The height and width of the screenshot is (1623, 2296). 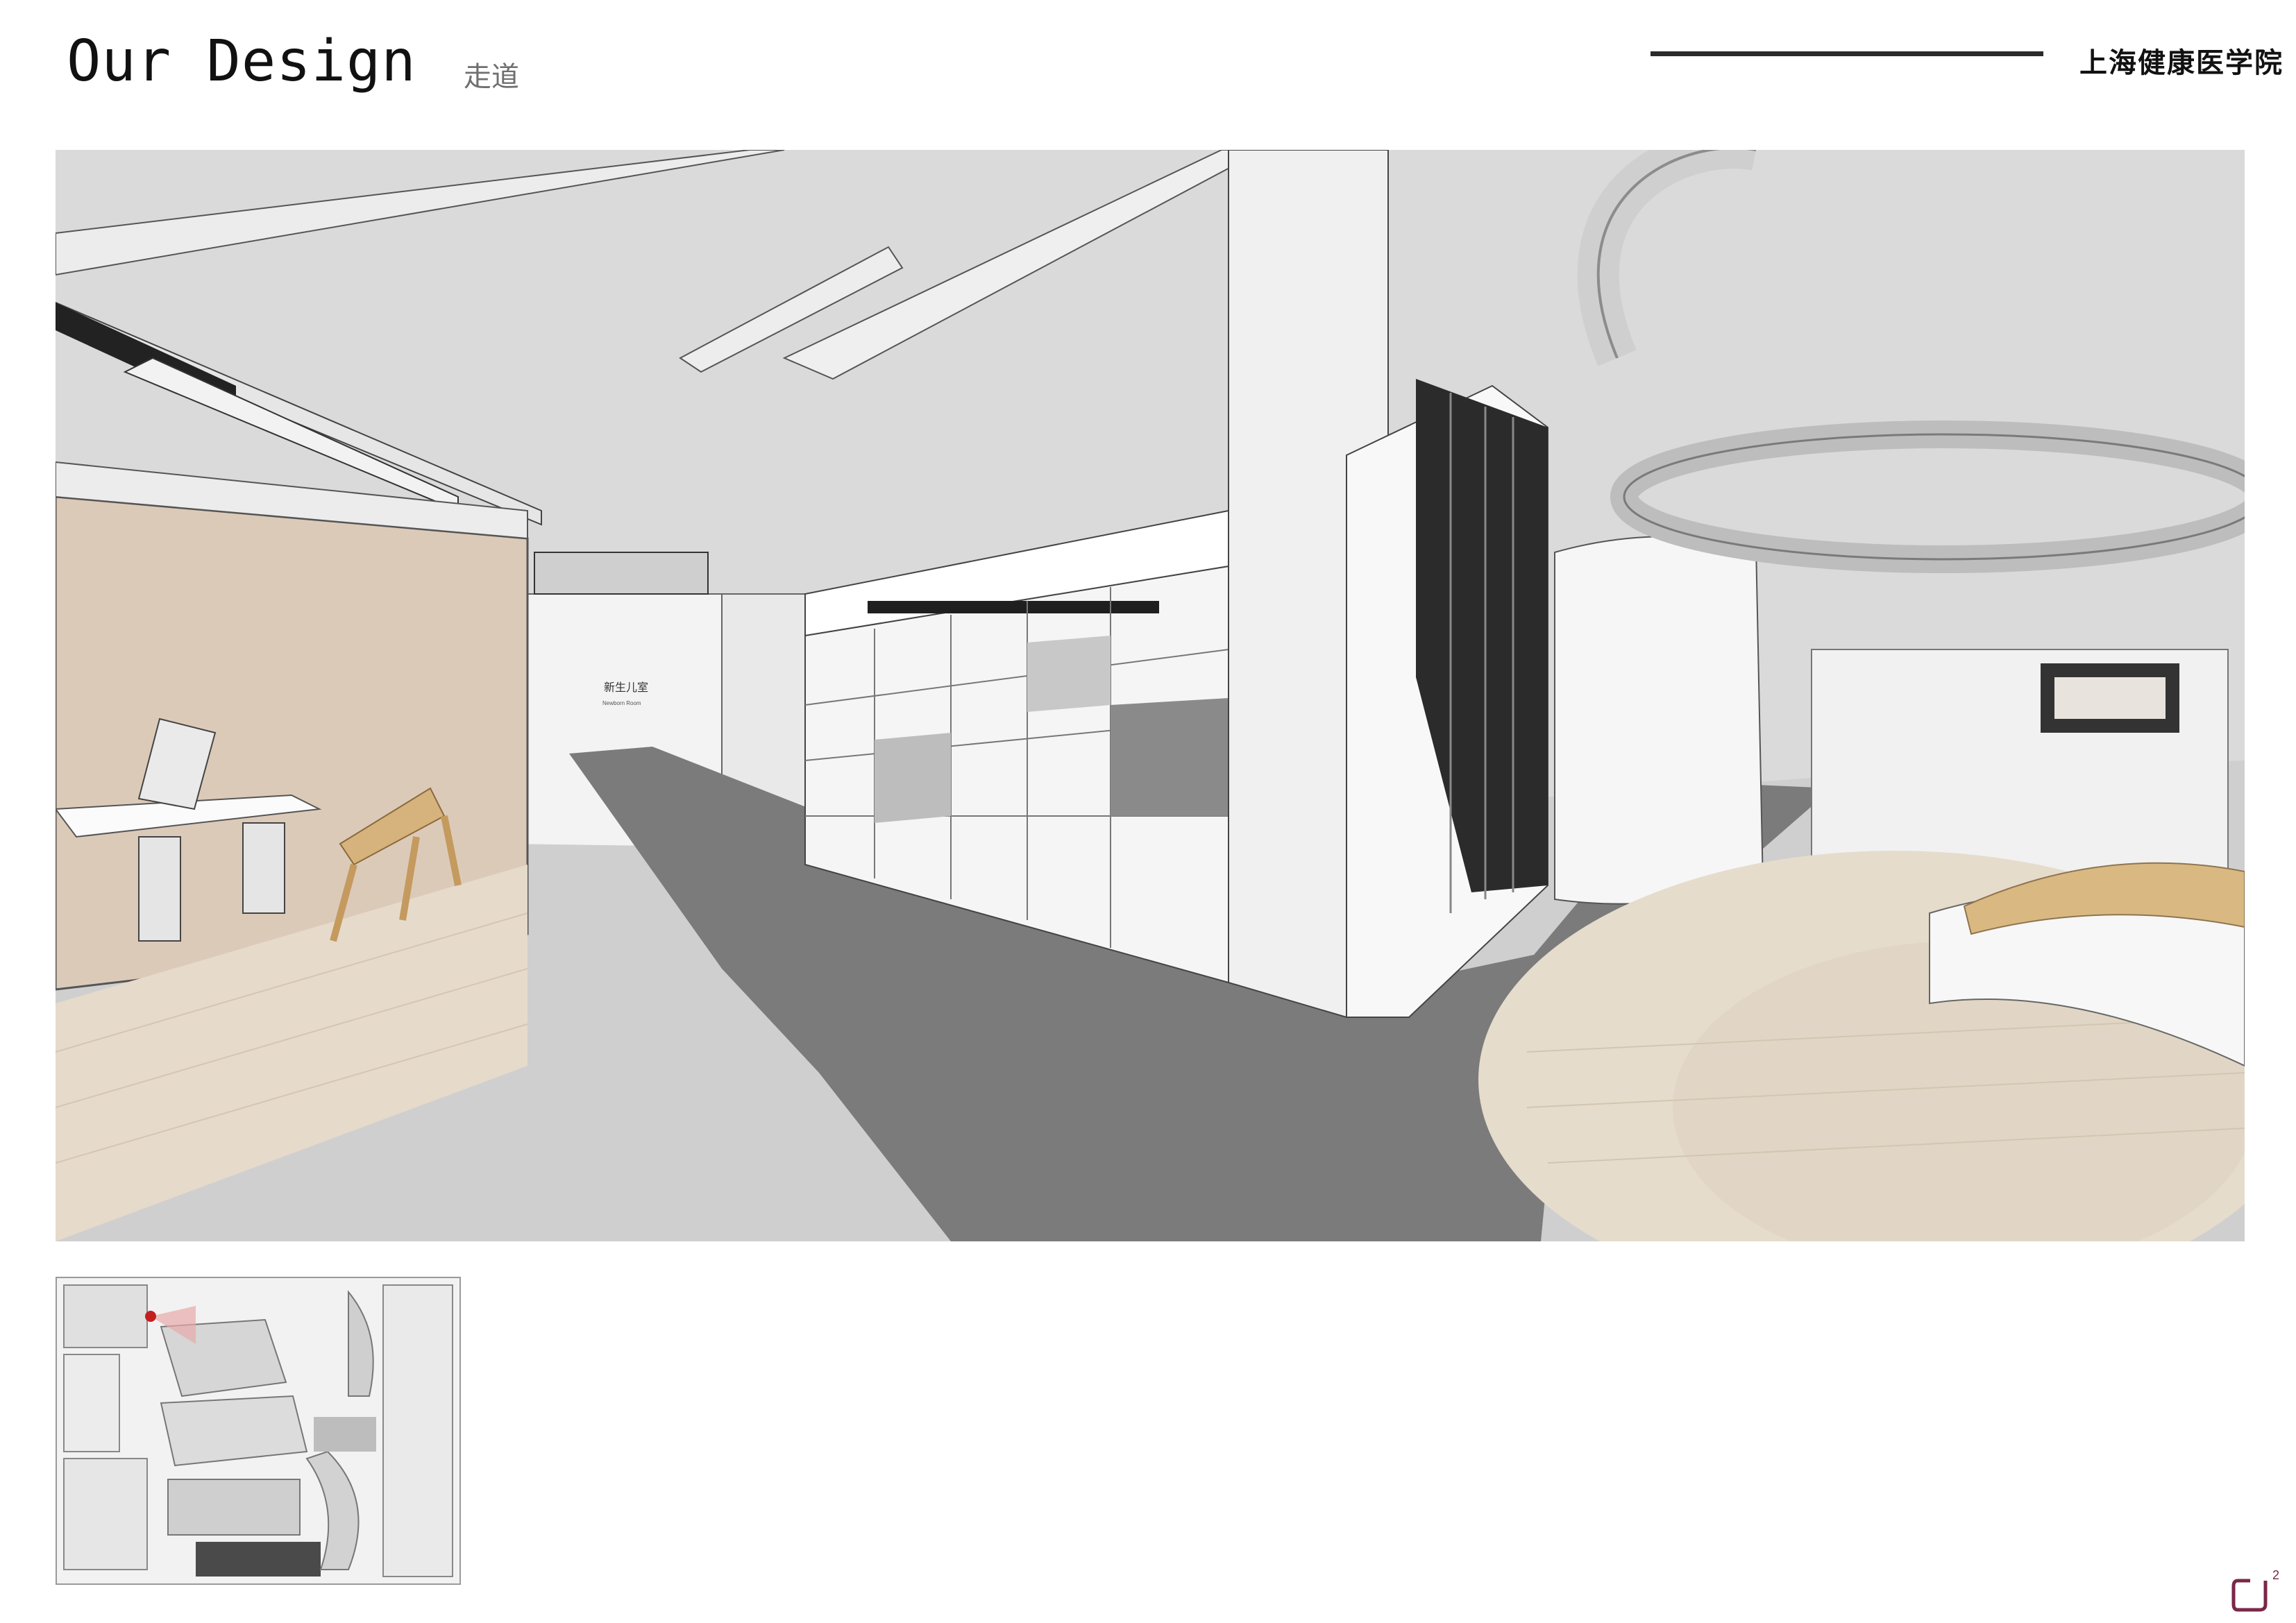 What do you see at coordinates (2275, 1575) in the screenshot?
I see `svg-text: 2` at bounding box center [2275, 1575].